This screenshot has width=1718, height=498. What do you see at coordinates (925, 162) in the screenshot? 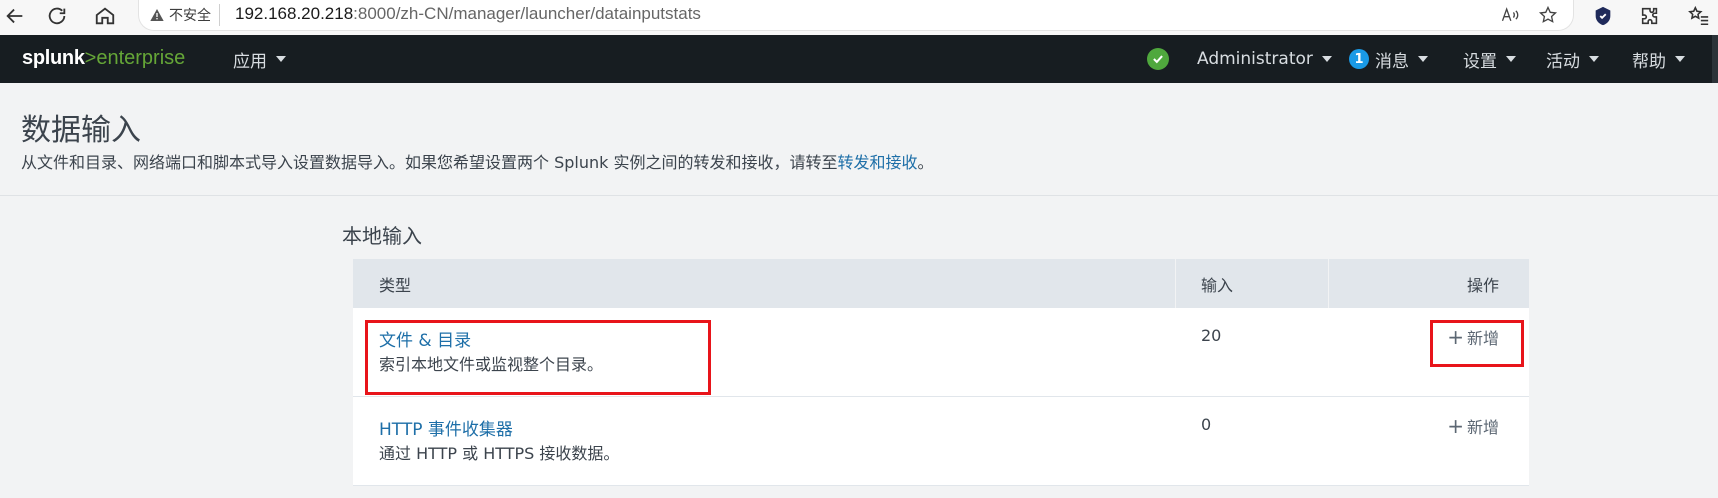
I see `page-description-end: 。` at bounding box center [925, 162].